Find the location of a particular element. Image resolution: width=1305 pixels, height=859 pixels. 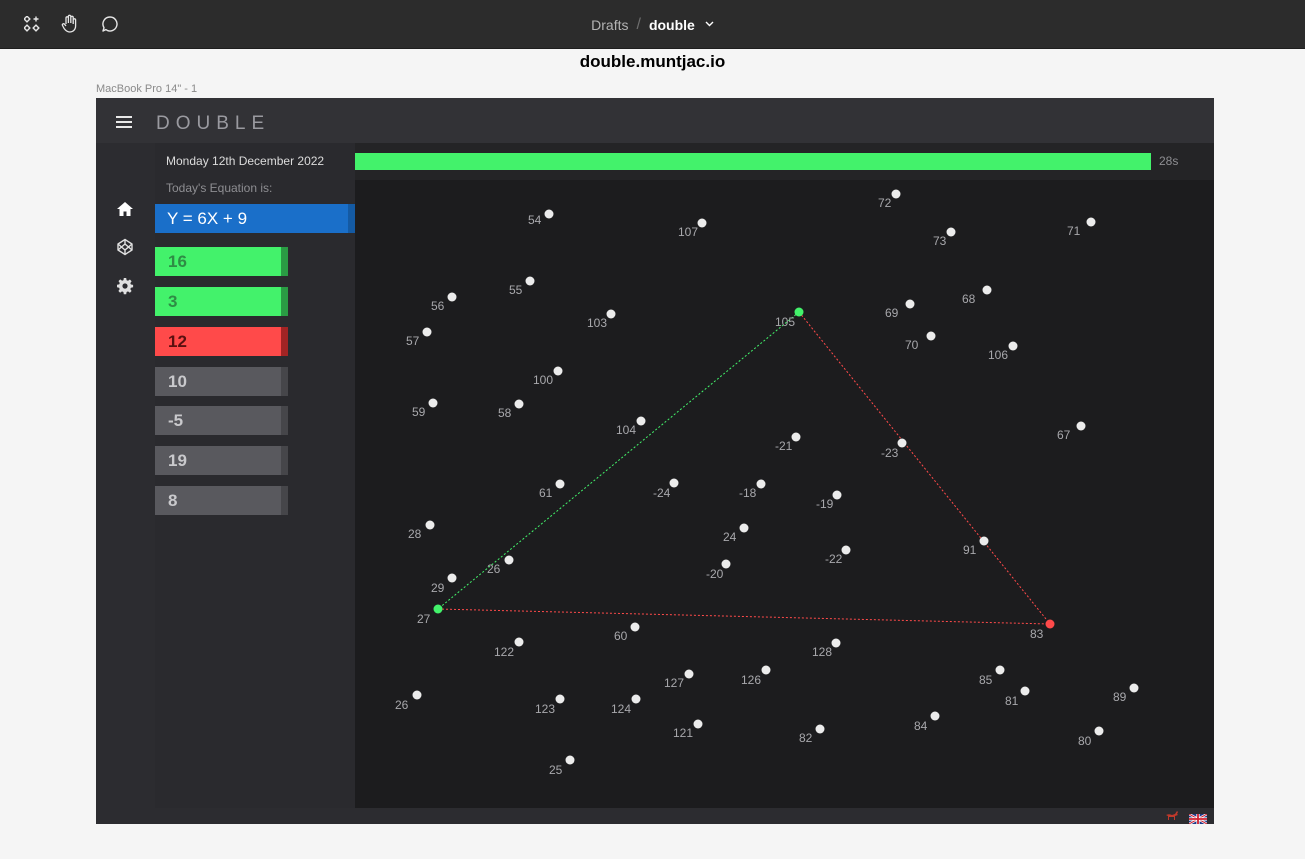

equation-label: Today's Equation is: is located at coordinates (219, 188).